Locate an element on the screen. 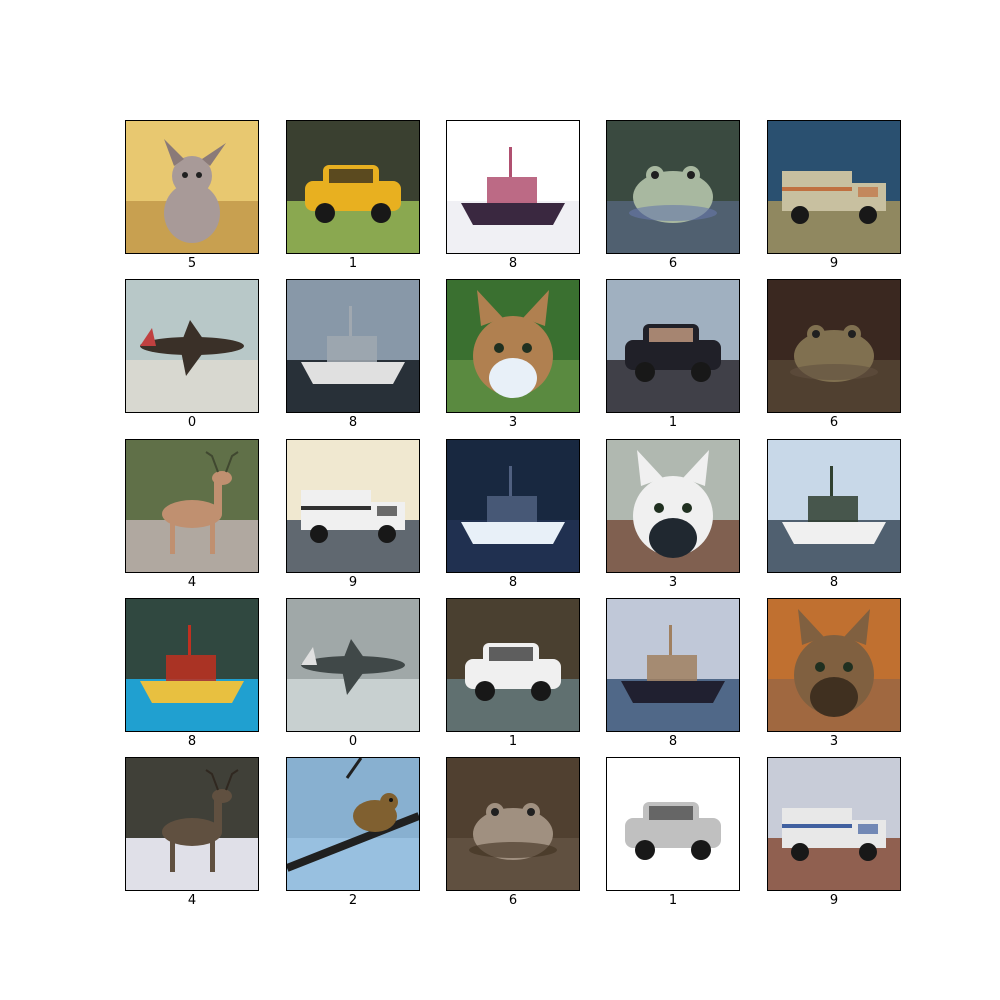 Image resolution: width=1000 pixels, height=1000 pixels. grid-cell: 2 is located at coordinates (353, 833).